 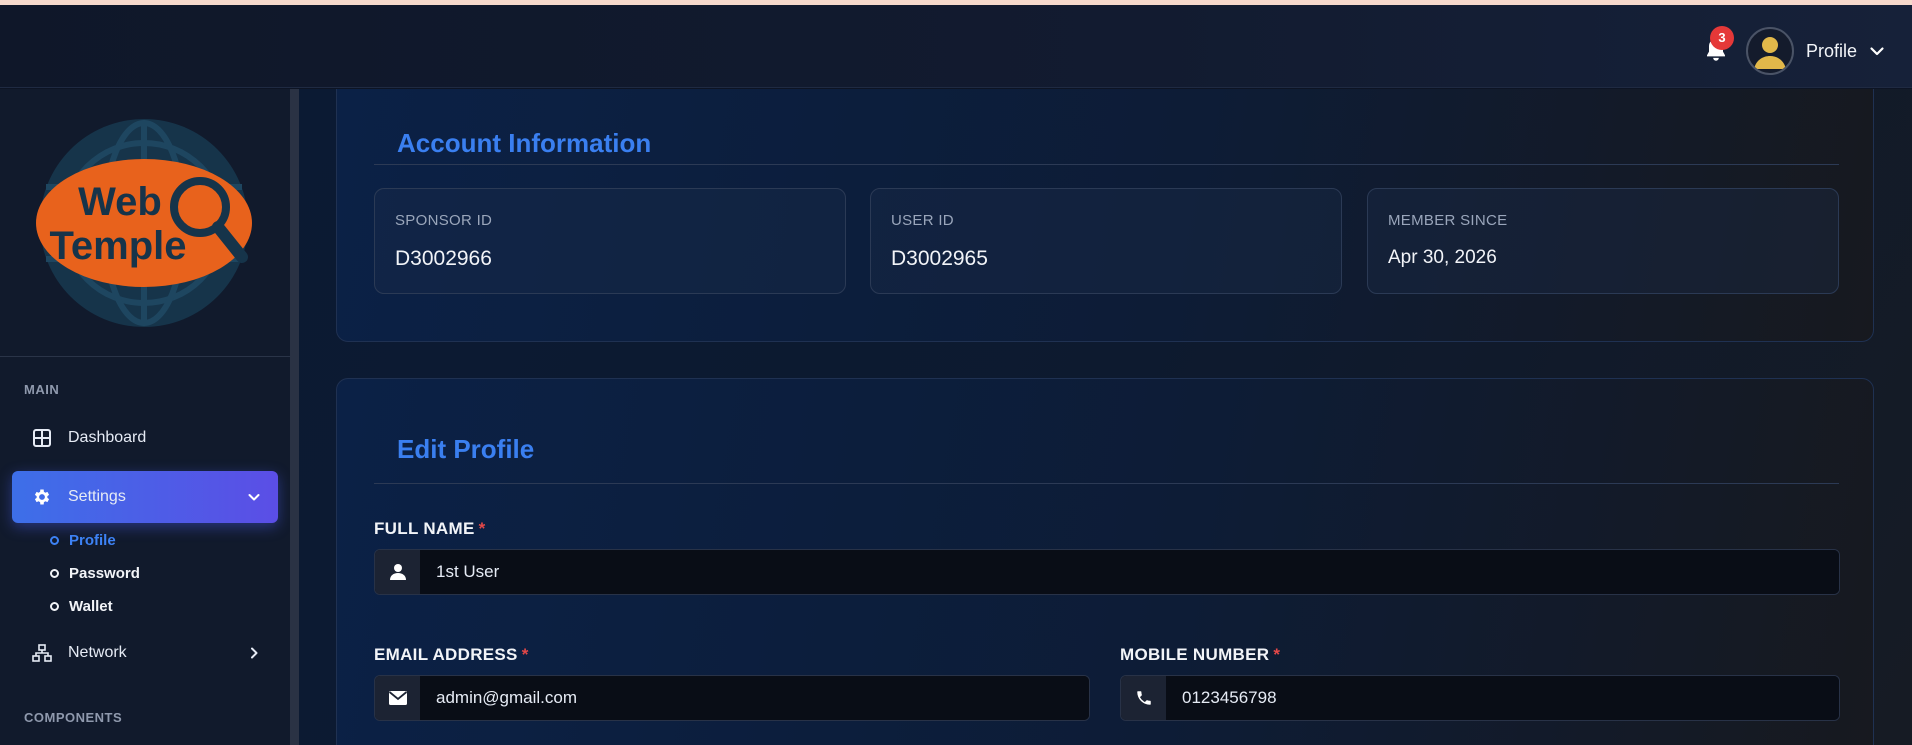 I want to click on mobile-label-text: MOBILE NUMBER, so click(x=1195, y=654).